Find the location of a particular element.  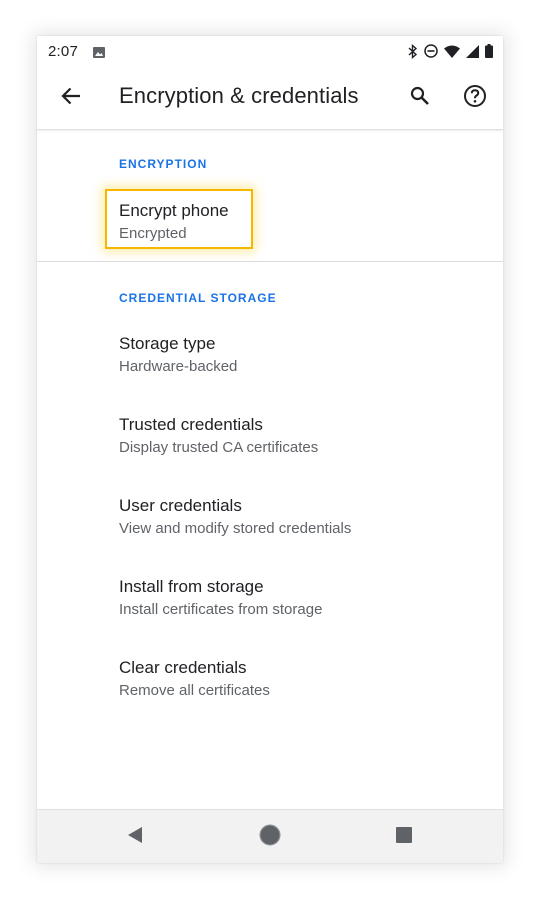

pref-summary: Install certificates from storage is located at coordinates (221, 609).